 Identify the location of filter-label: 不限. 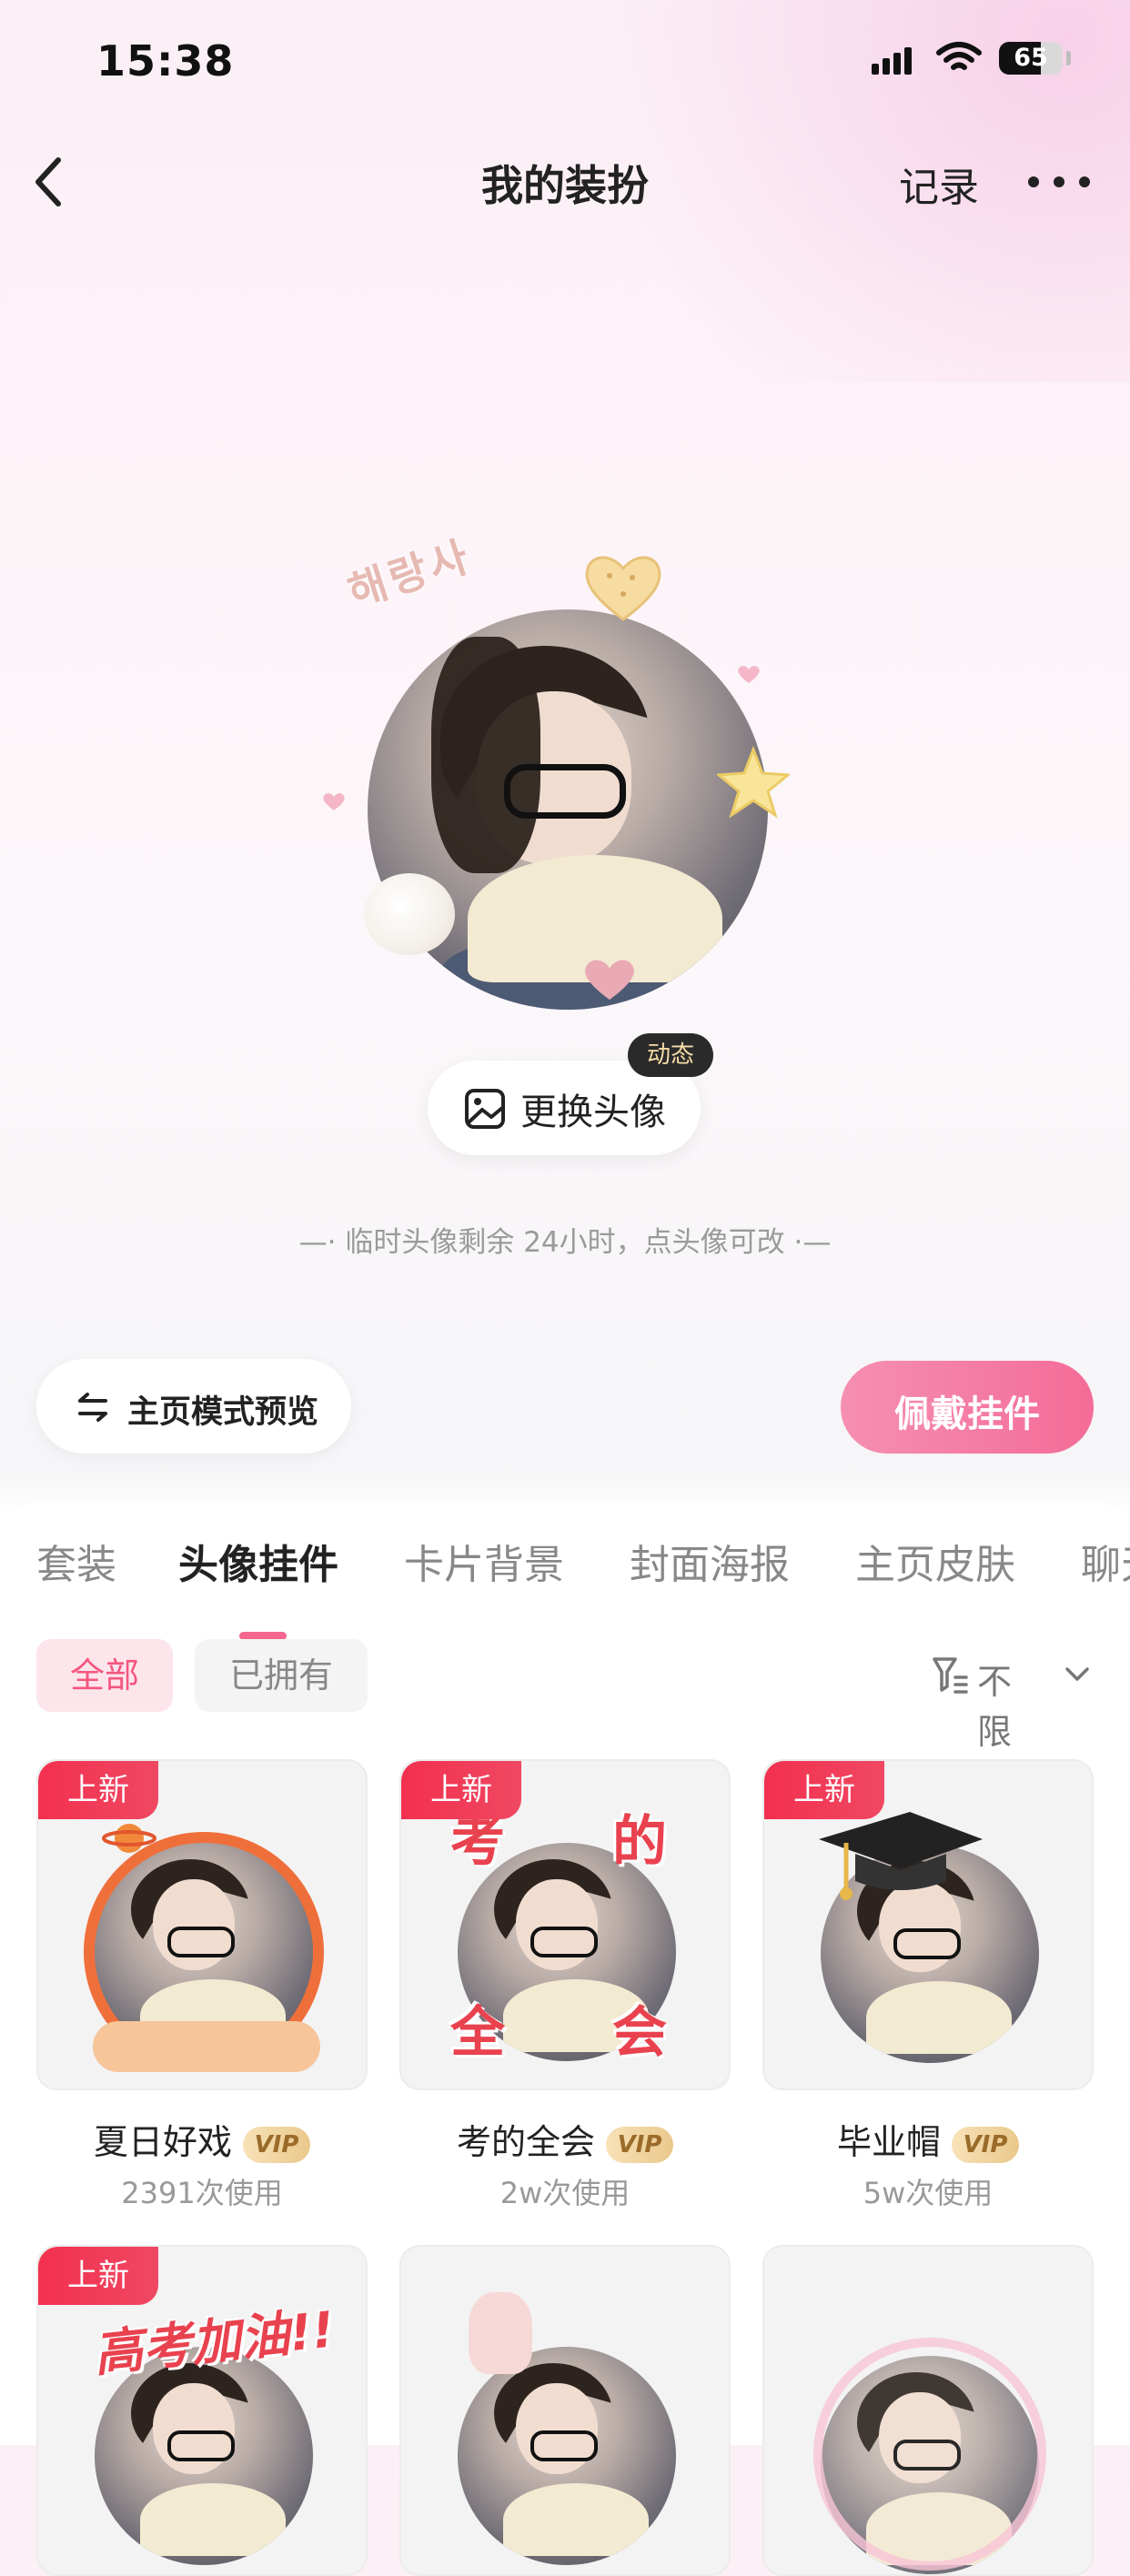
(995, 1707).